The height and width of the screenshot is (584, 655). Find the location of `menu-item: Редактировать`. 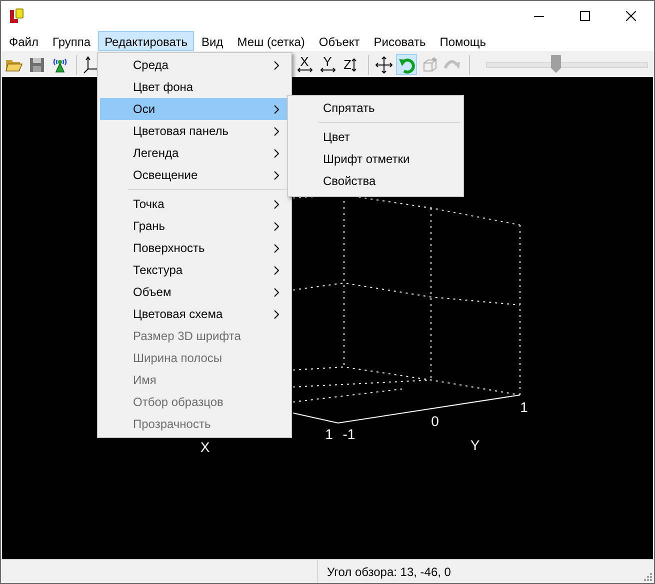

menu-item: Редактировать is located at coordinates (146, 41).